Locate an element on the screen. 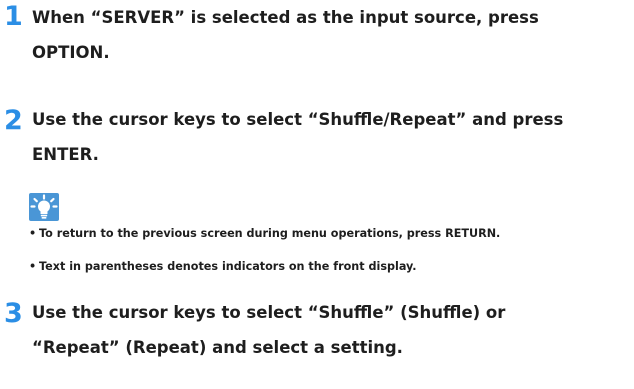 This screenshot has height=389, width=634. step-instruction-line: “Repeat” (Repeat) and select a setting. is located at coordinates (217, 347).